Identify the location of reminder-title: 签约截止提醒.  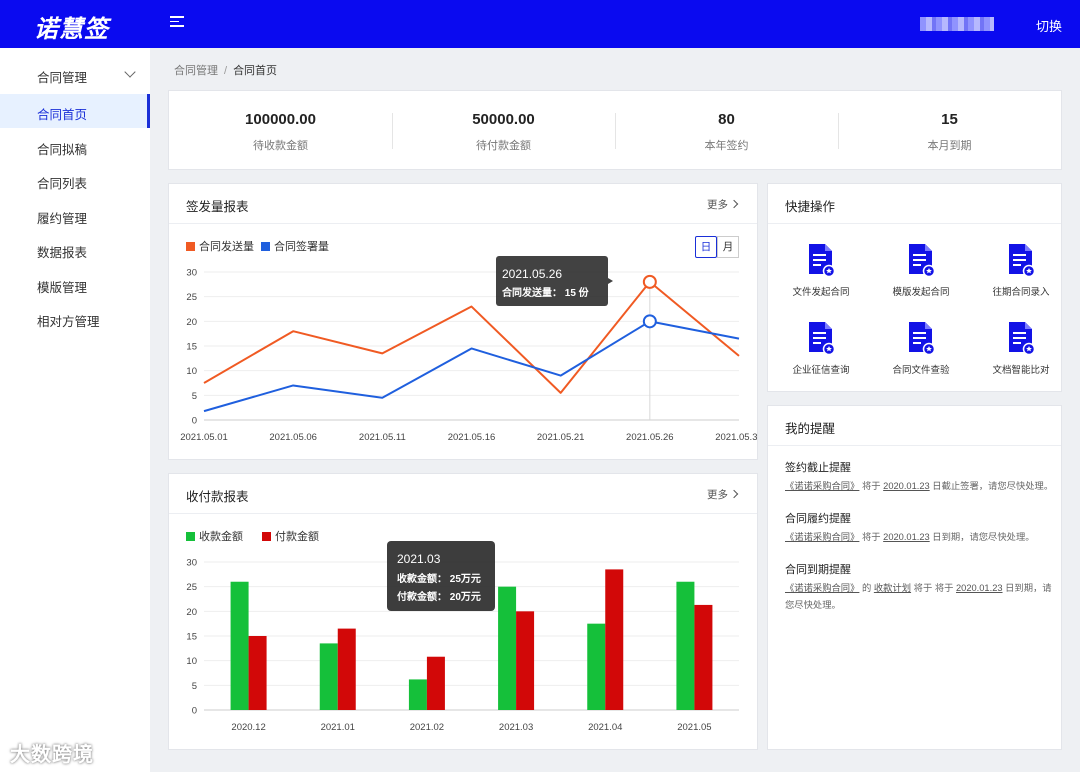
(818, 468).